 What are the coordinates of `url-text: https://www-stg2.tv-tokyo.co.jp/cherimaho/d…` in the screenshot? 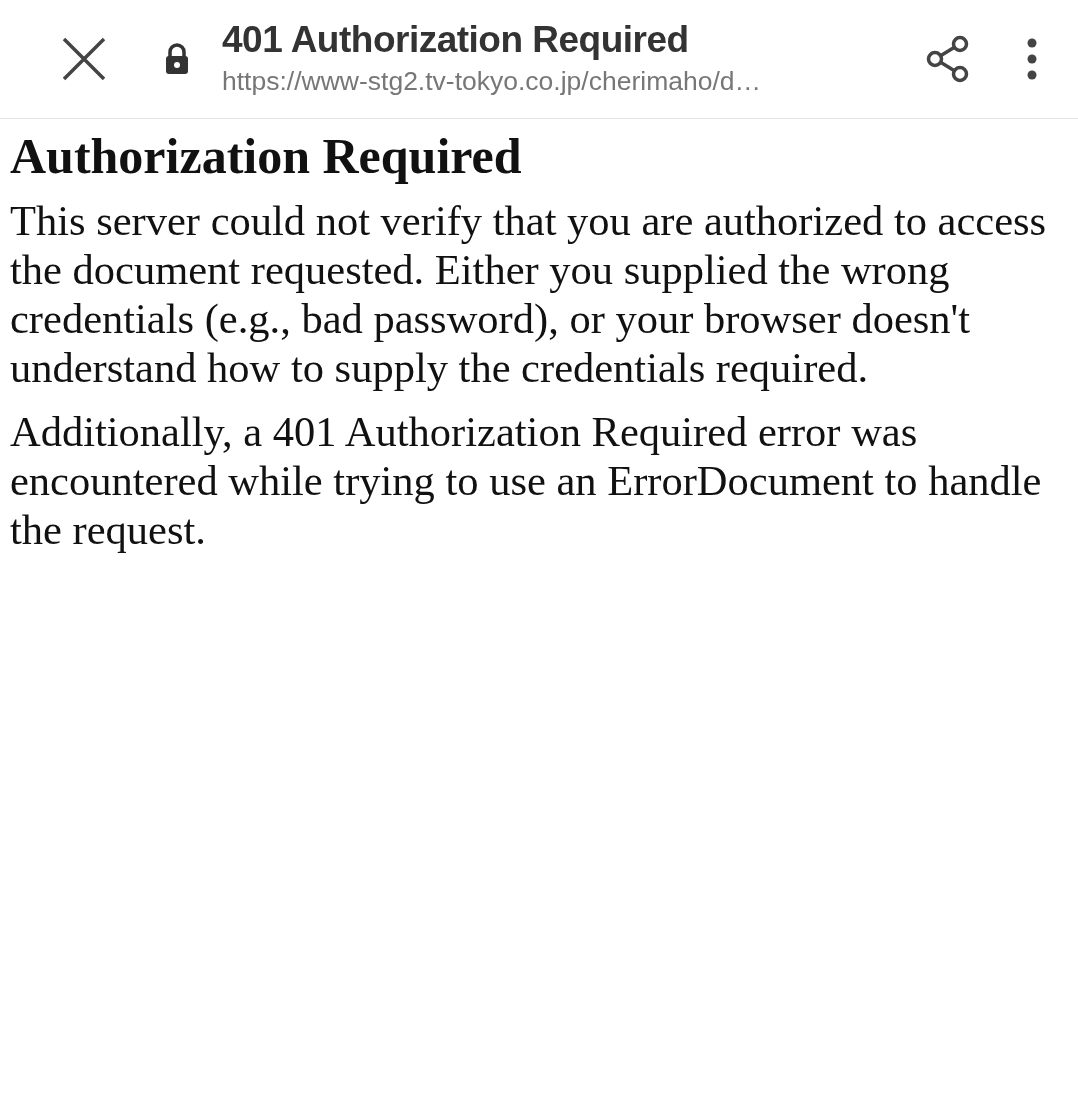 It's located at (565, 82).